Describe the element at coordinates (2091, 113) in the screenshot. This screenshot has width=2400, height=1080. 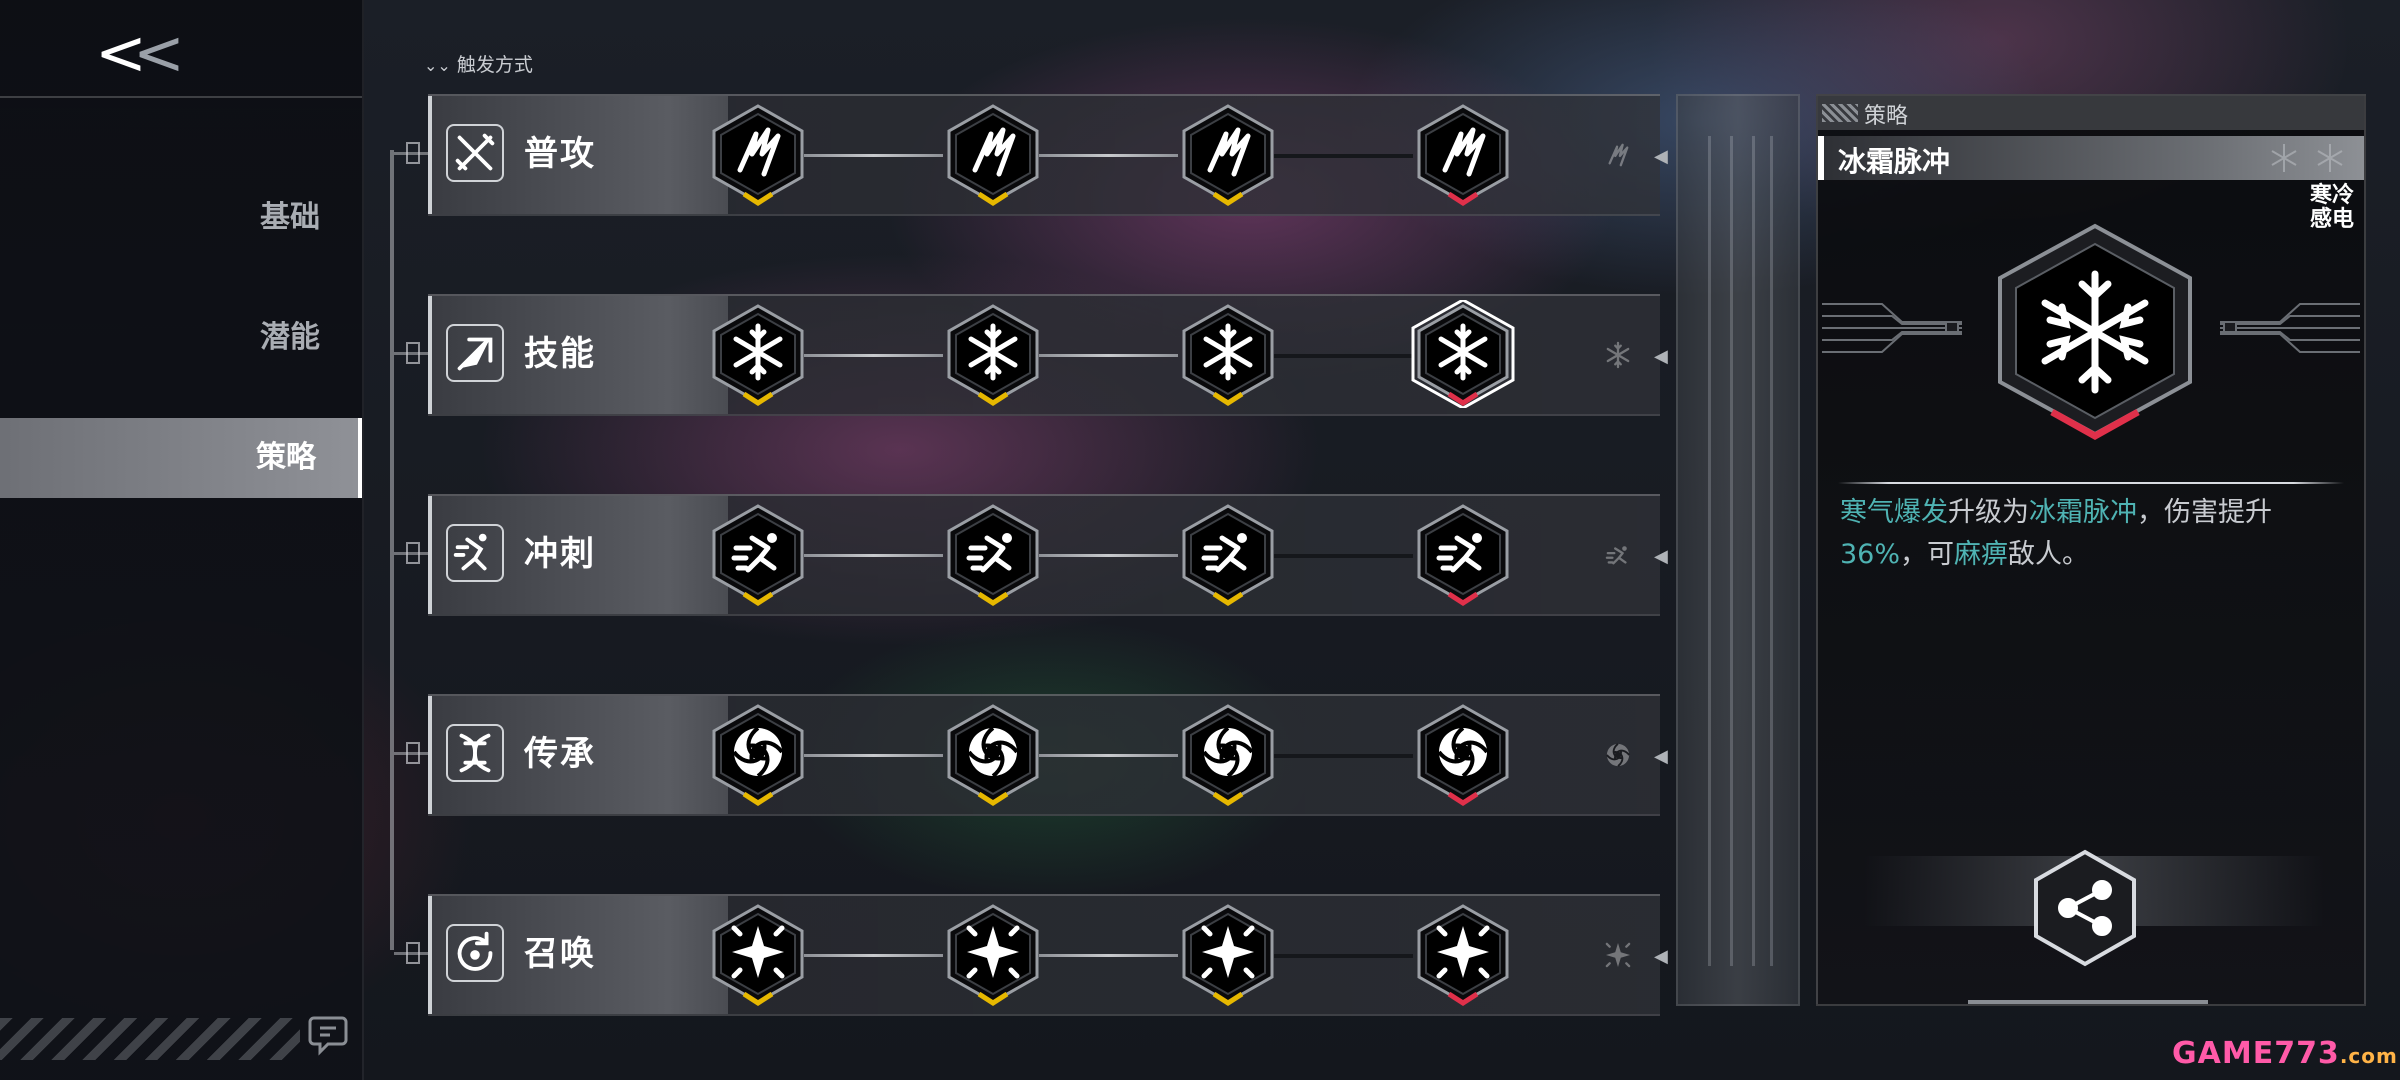
I see `detail-tab: 策略` at that location.